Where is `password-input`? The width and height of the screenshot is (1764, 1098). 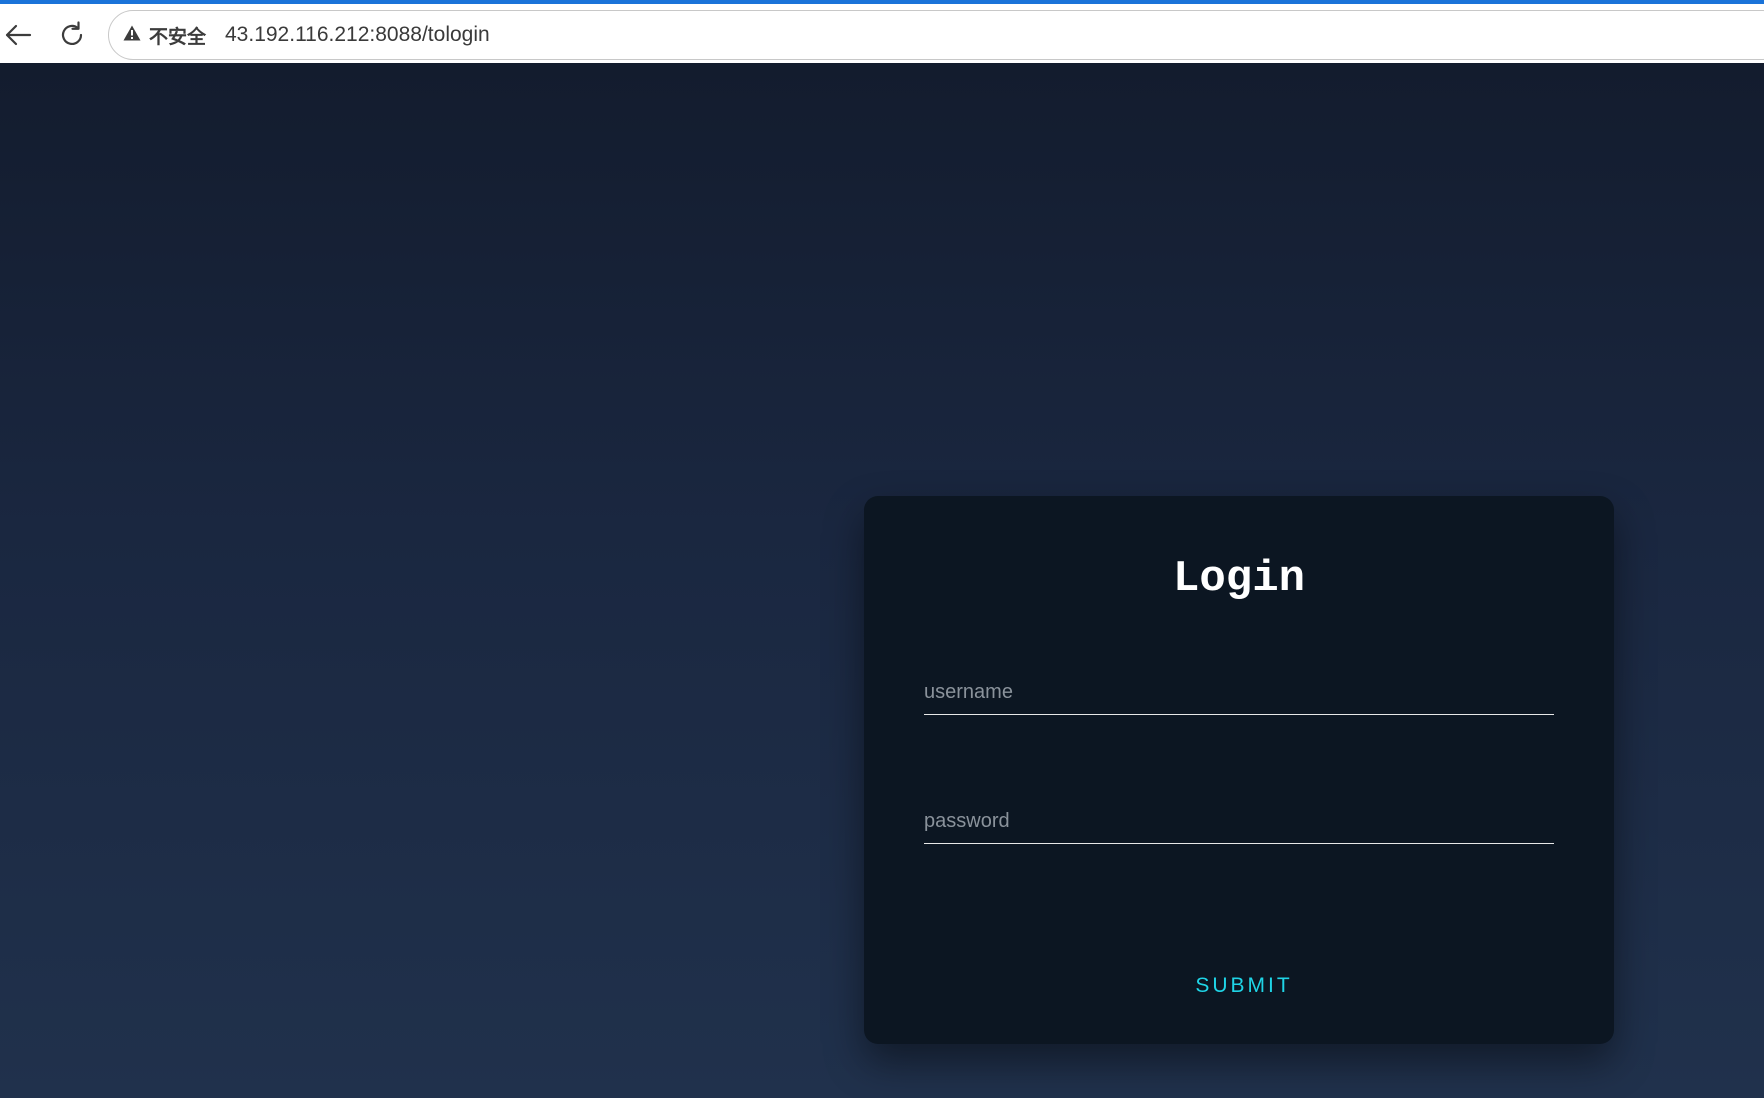
password-input is located at coordinates (1239, 821).